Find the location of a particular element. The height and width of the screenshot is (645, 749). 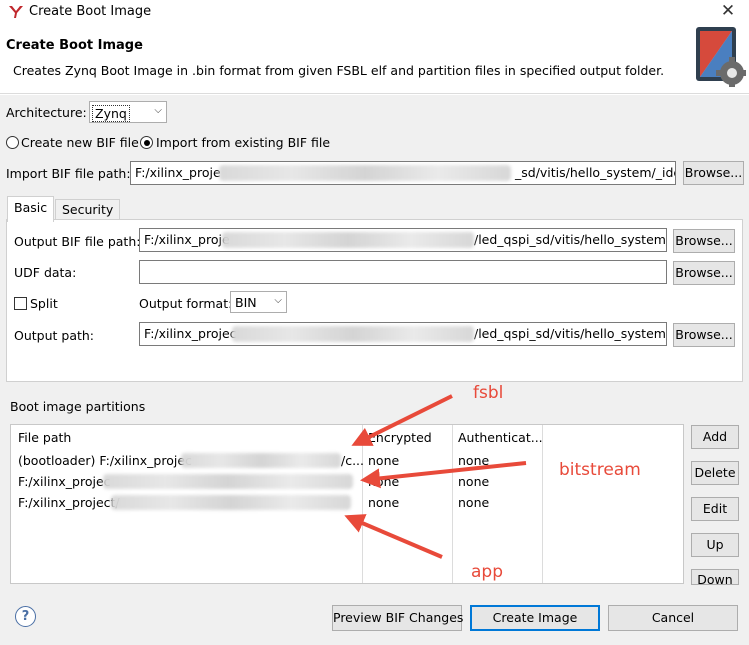

fsbl-arrow is located at coordinates (402, 420).